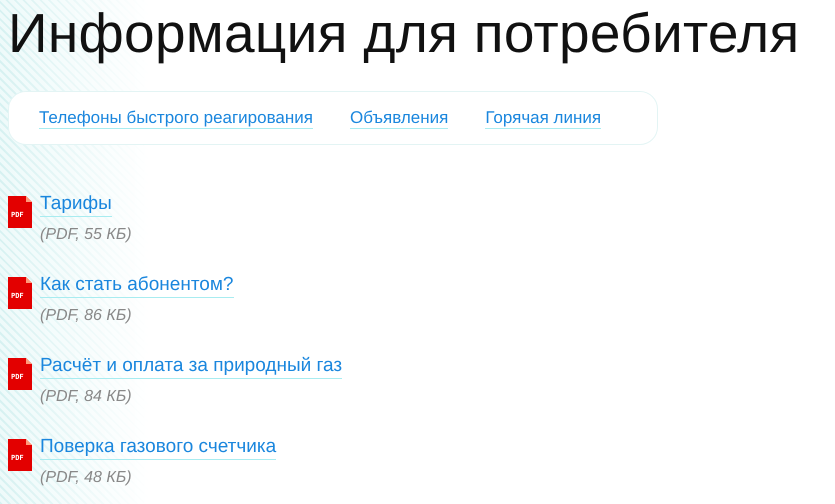  Describe the element at coordinates (191, 366) in the screenshot. I see `document-link: Расчёт и оплата за природный газ` at that location.